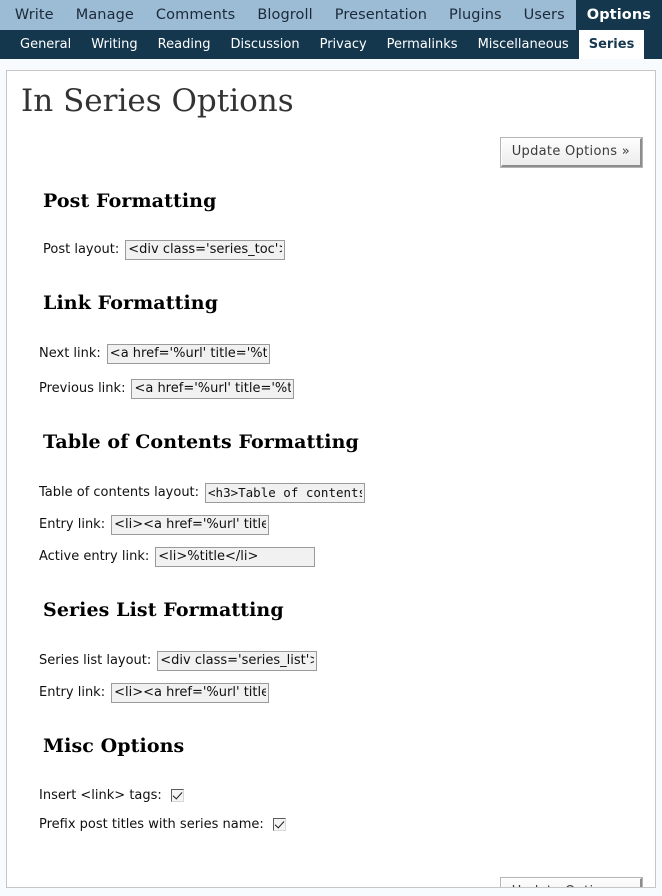 The width and height of the screenshot is (662, 896). Describe the element at coordinates (119, 493) in the screenshot. I see `label-toc-layout: Table of contents layout:` at that location.